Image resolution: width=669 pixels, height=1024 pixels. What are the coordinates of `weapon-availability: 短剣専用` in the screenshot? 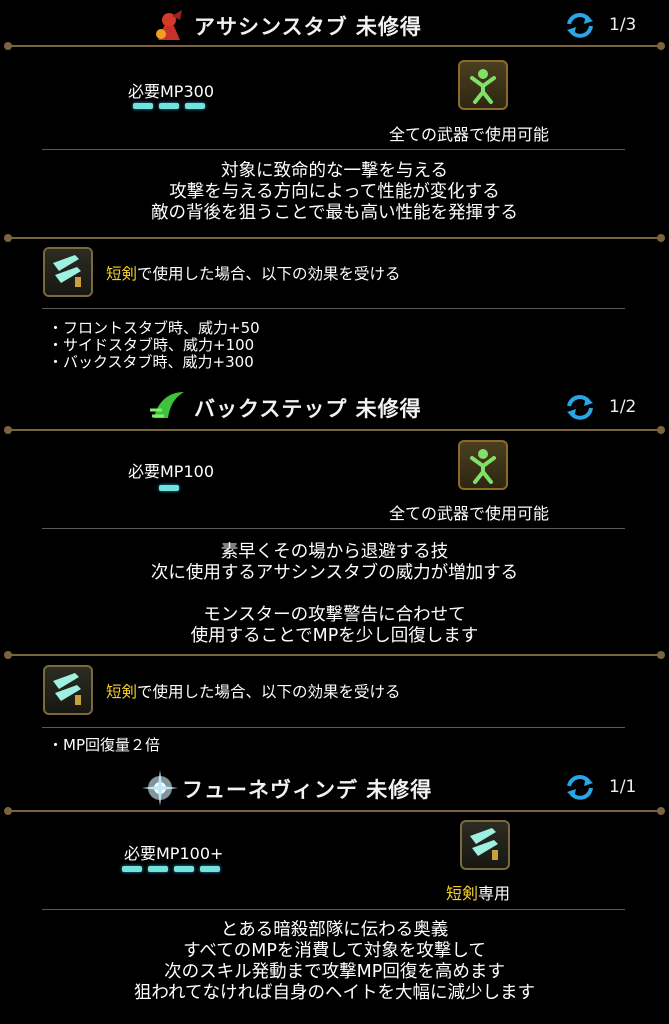 It's located at (478, 893).